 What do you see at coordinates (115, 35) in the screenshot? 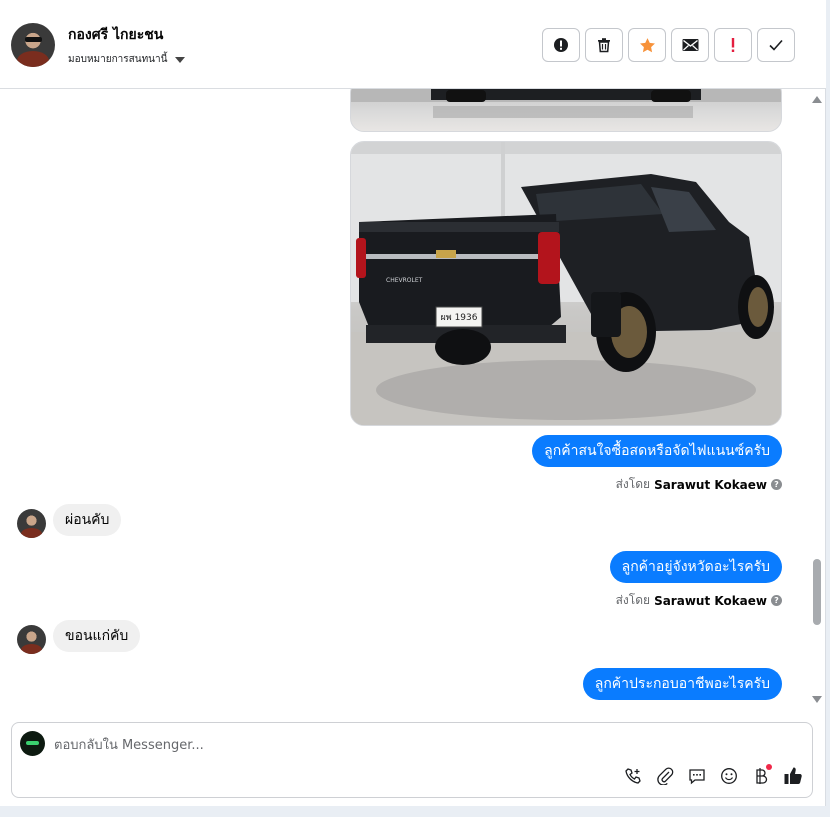
I see `contact-name: กองศรี ไกยะชน` at bounding box center [115, 35].